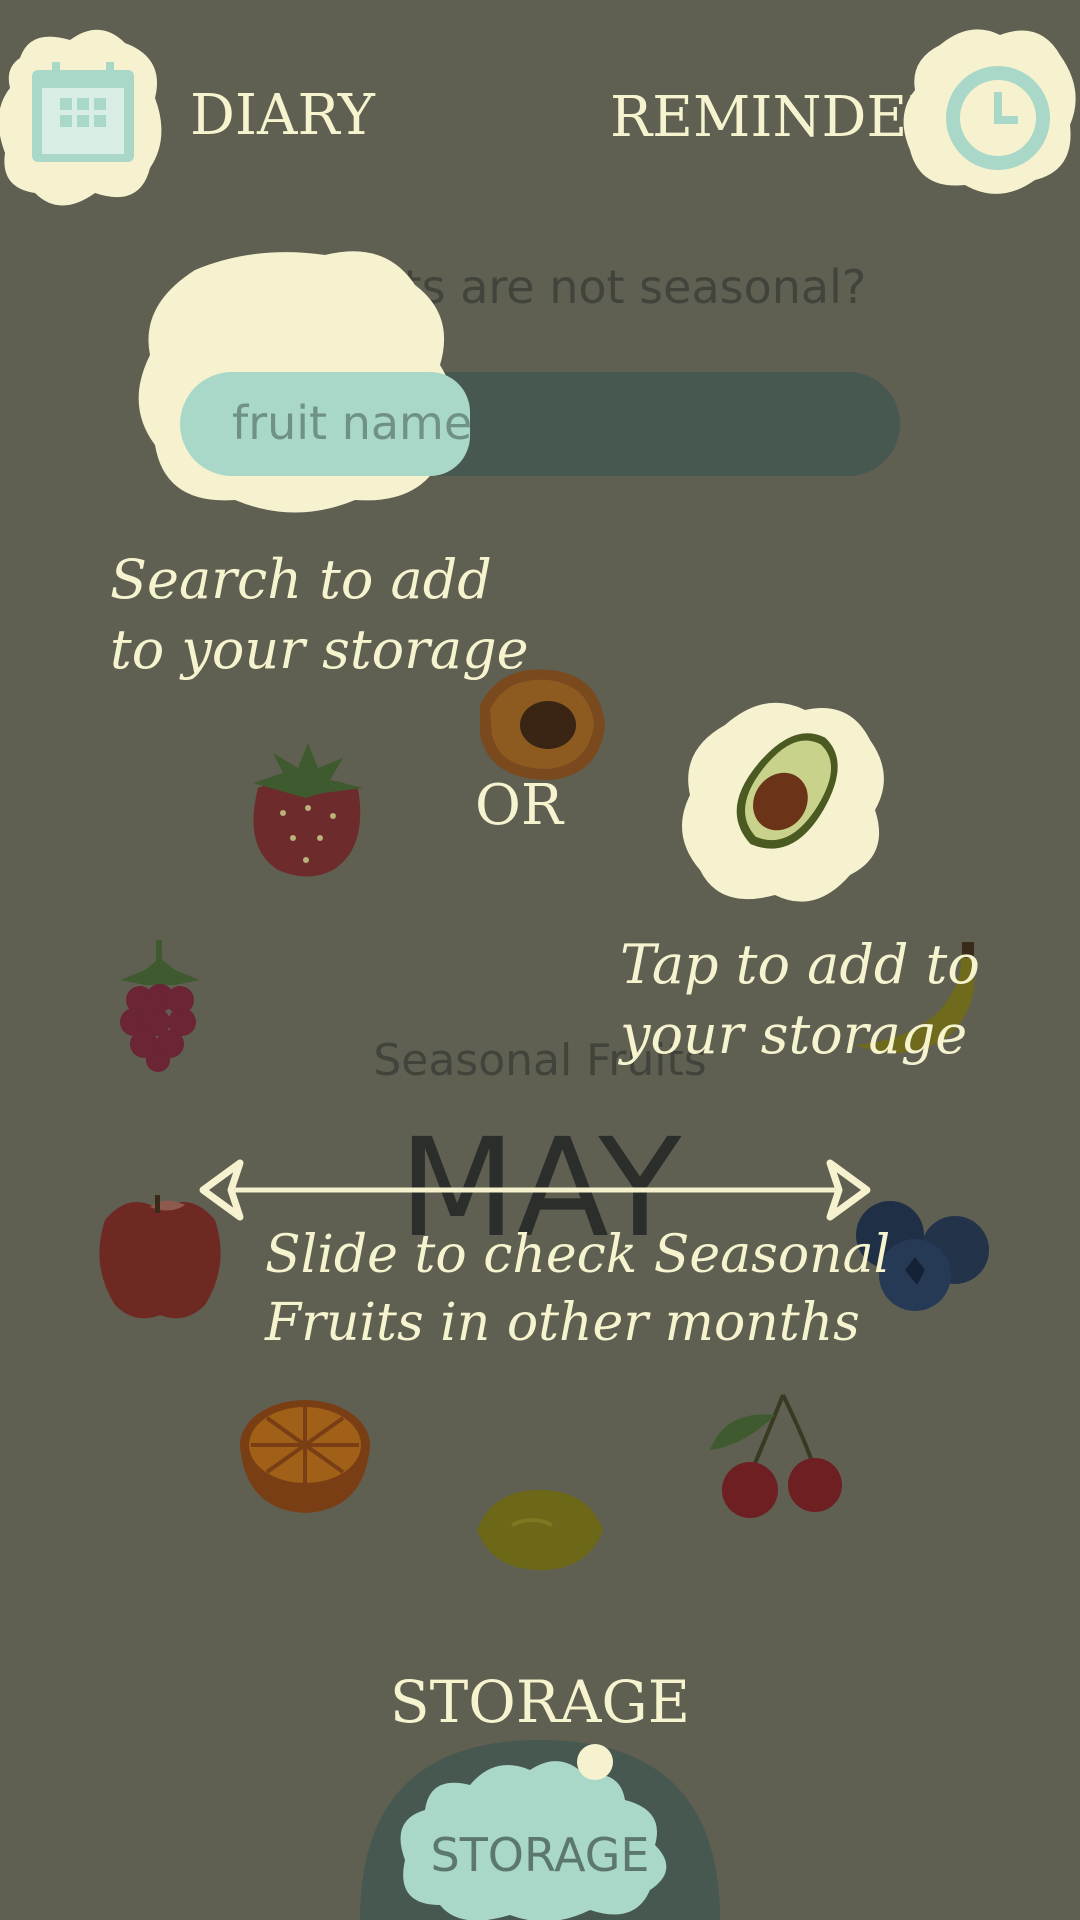 This screenshot has width=1080, height=1920. I want to click on clock-icon, so click(989, 111).